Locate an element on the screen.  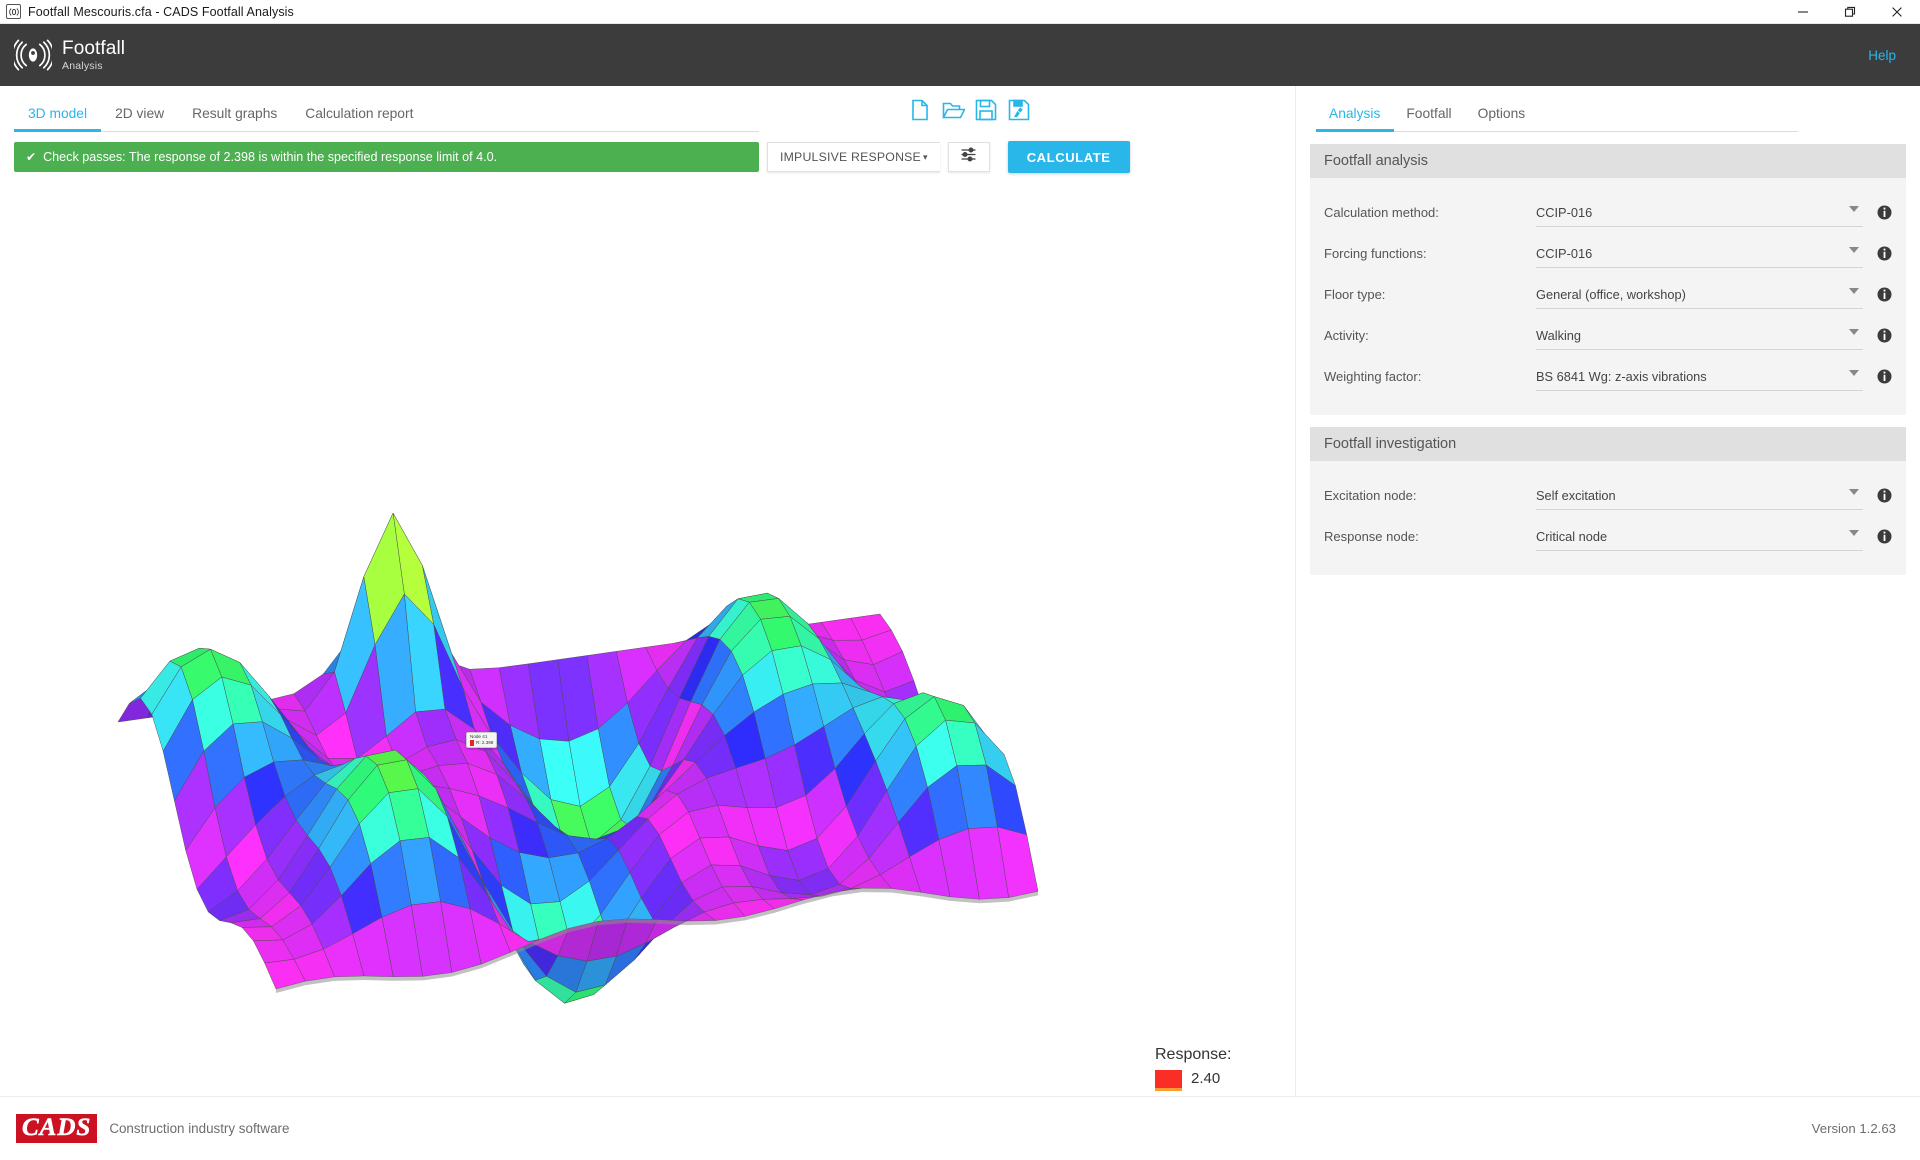
tab-footfall: Footfall is located at coordinates (1428, 119).